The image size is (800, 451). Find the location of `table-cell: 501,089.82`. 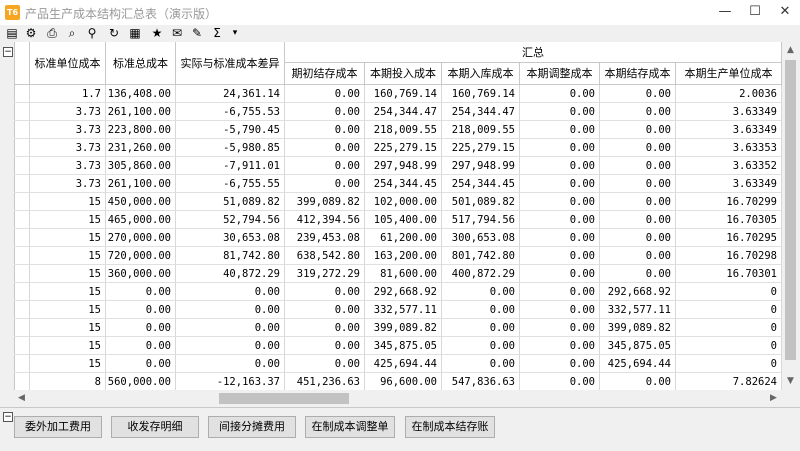

table-cell: 501,089.82 is located at coordinates (481, 202).